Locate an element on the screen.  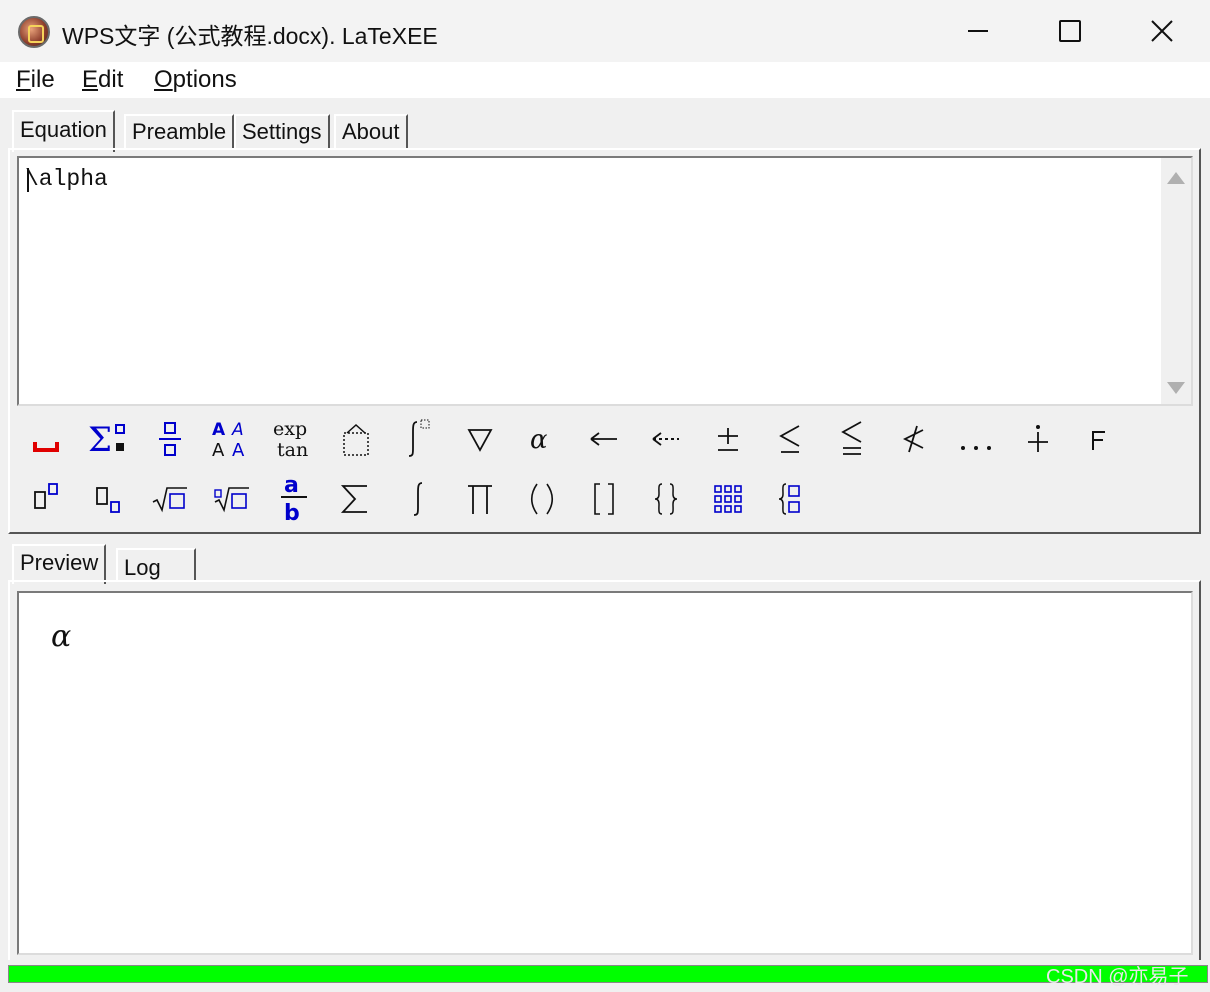
not-less-button is located at coordinates (914, 439).